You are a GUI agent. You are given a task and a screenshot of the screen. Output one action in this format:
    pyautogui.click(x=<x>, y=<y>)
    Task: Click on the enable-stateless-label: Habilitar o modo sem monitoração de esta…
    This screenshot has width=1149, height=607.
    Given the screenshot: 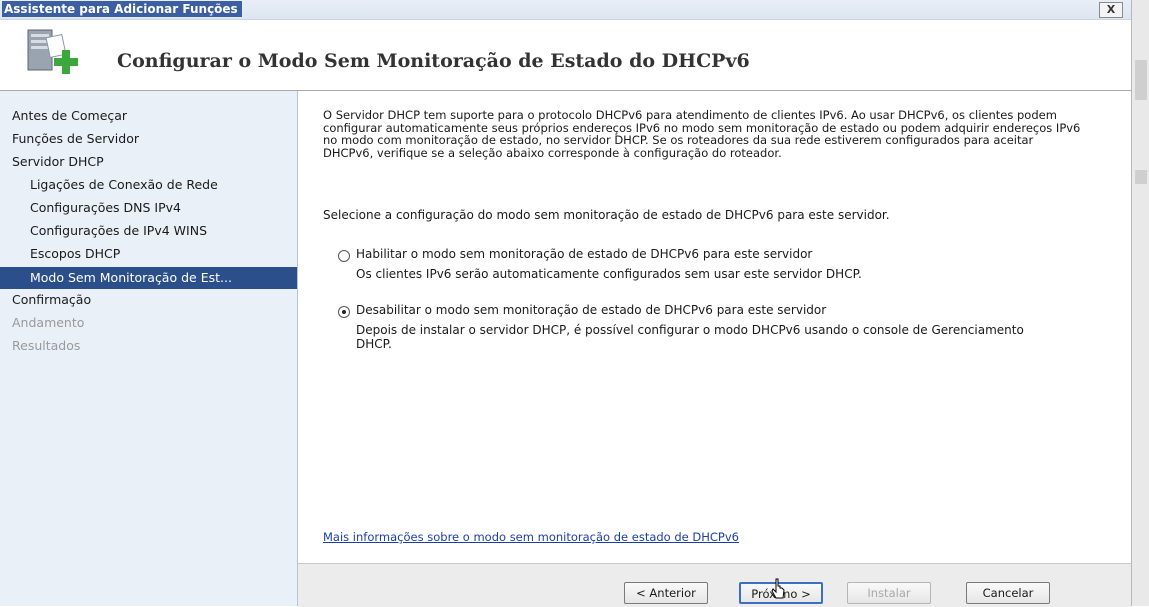 What is the action you would take?
    pyautogui.click(x=584, y=254)
    